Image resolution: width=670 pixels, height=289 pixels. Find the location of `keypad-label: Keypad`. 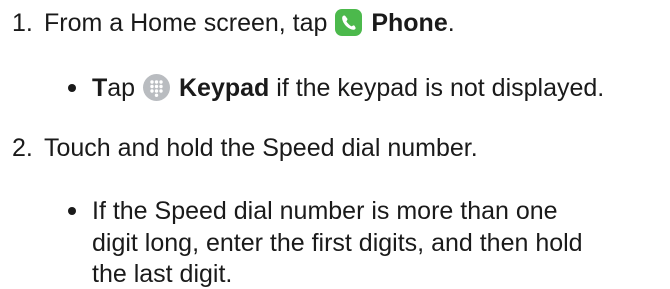

keypad-label: Keypad is located at coordinates (224, 88).